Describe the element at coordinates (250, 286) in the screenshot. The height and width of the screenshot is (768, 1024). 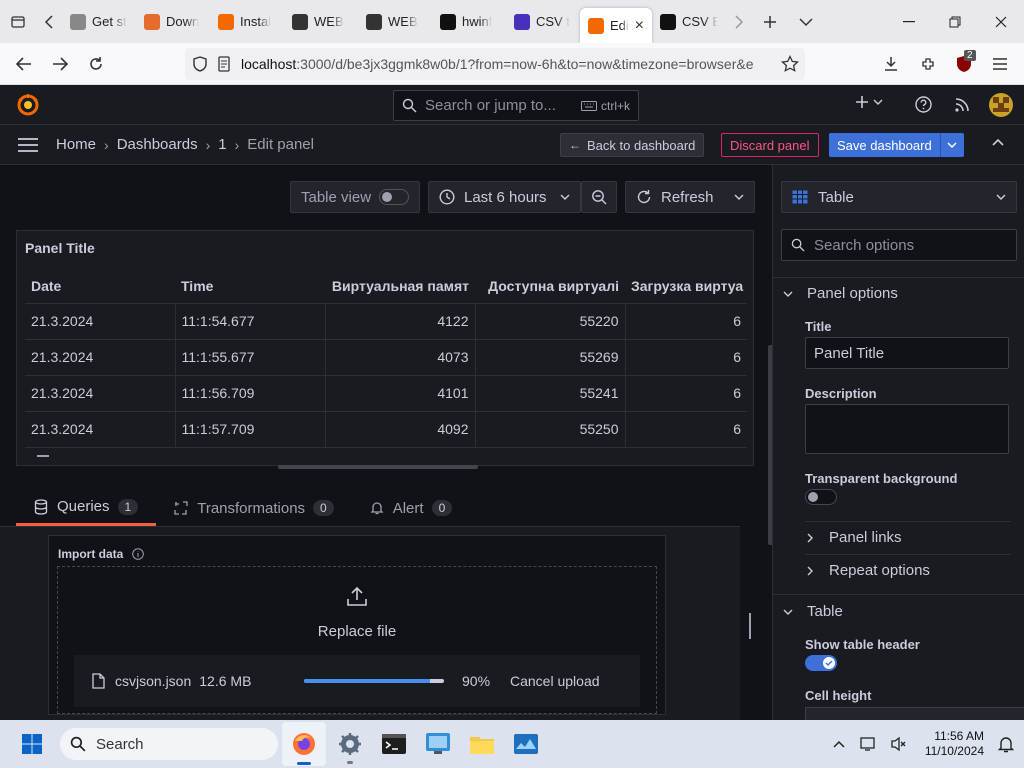
I see `column-header: Time` at that location.